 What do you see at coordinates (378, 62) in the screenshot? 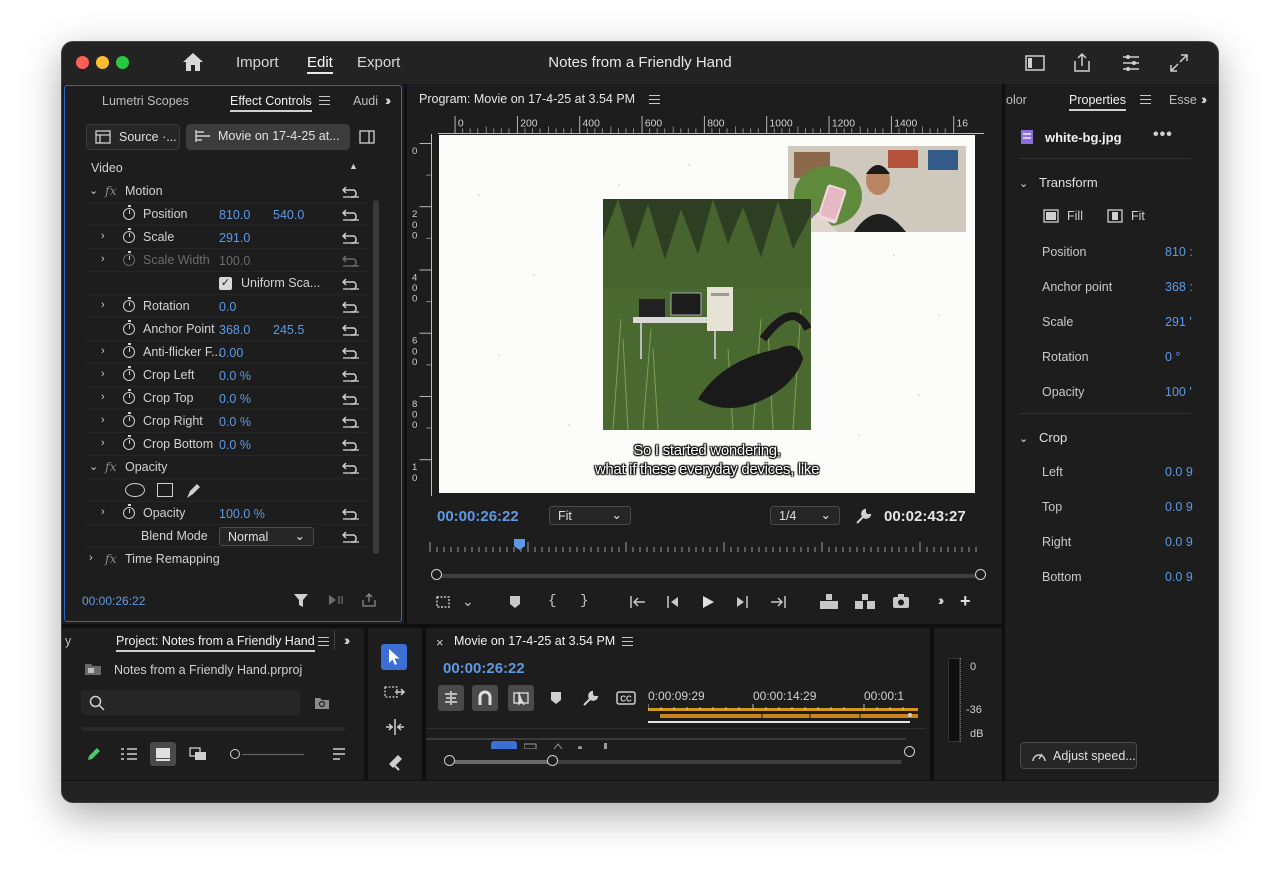
I see `nav-export: Export` at bounding box center [378, 62].